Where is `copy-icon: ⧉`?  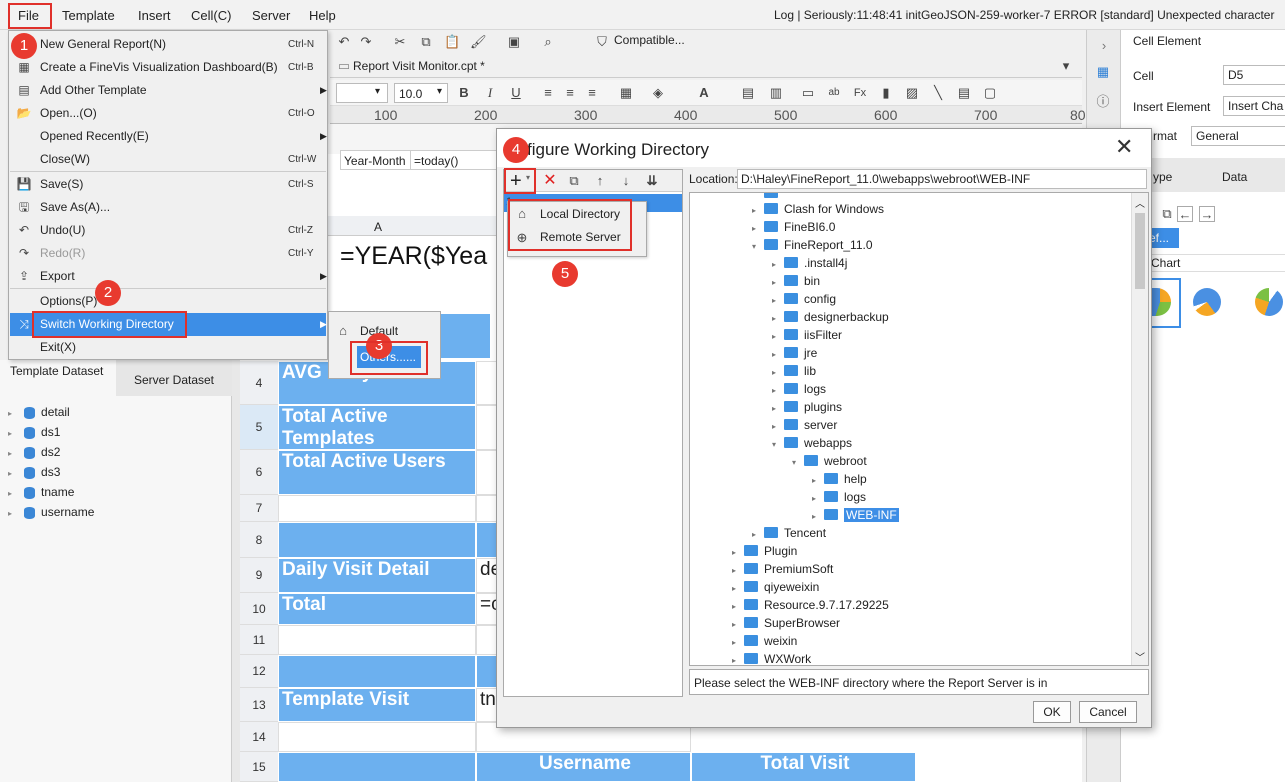
copy-icon: ⧉ is located at coordinates (574, 181).